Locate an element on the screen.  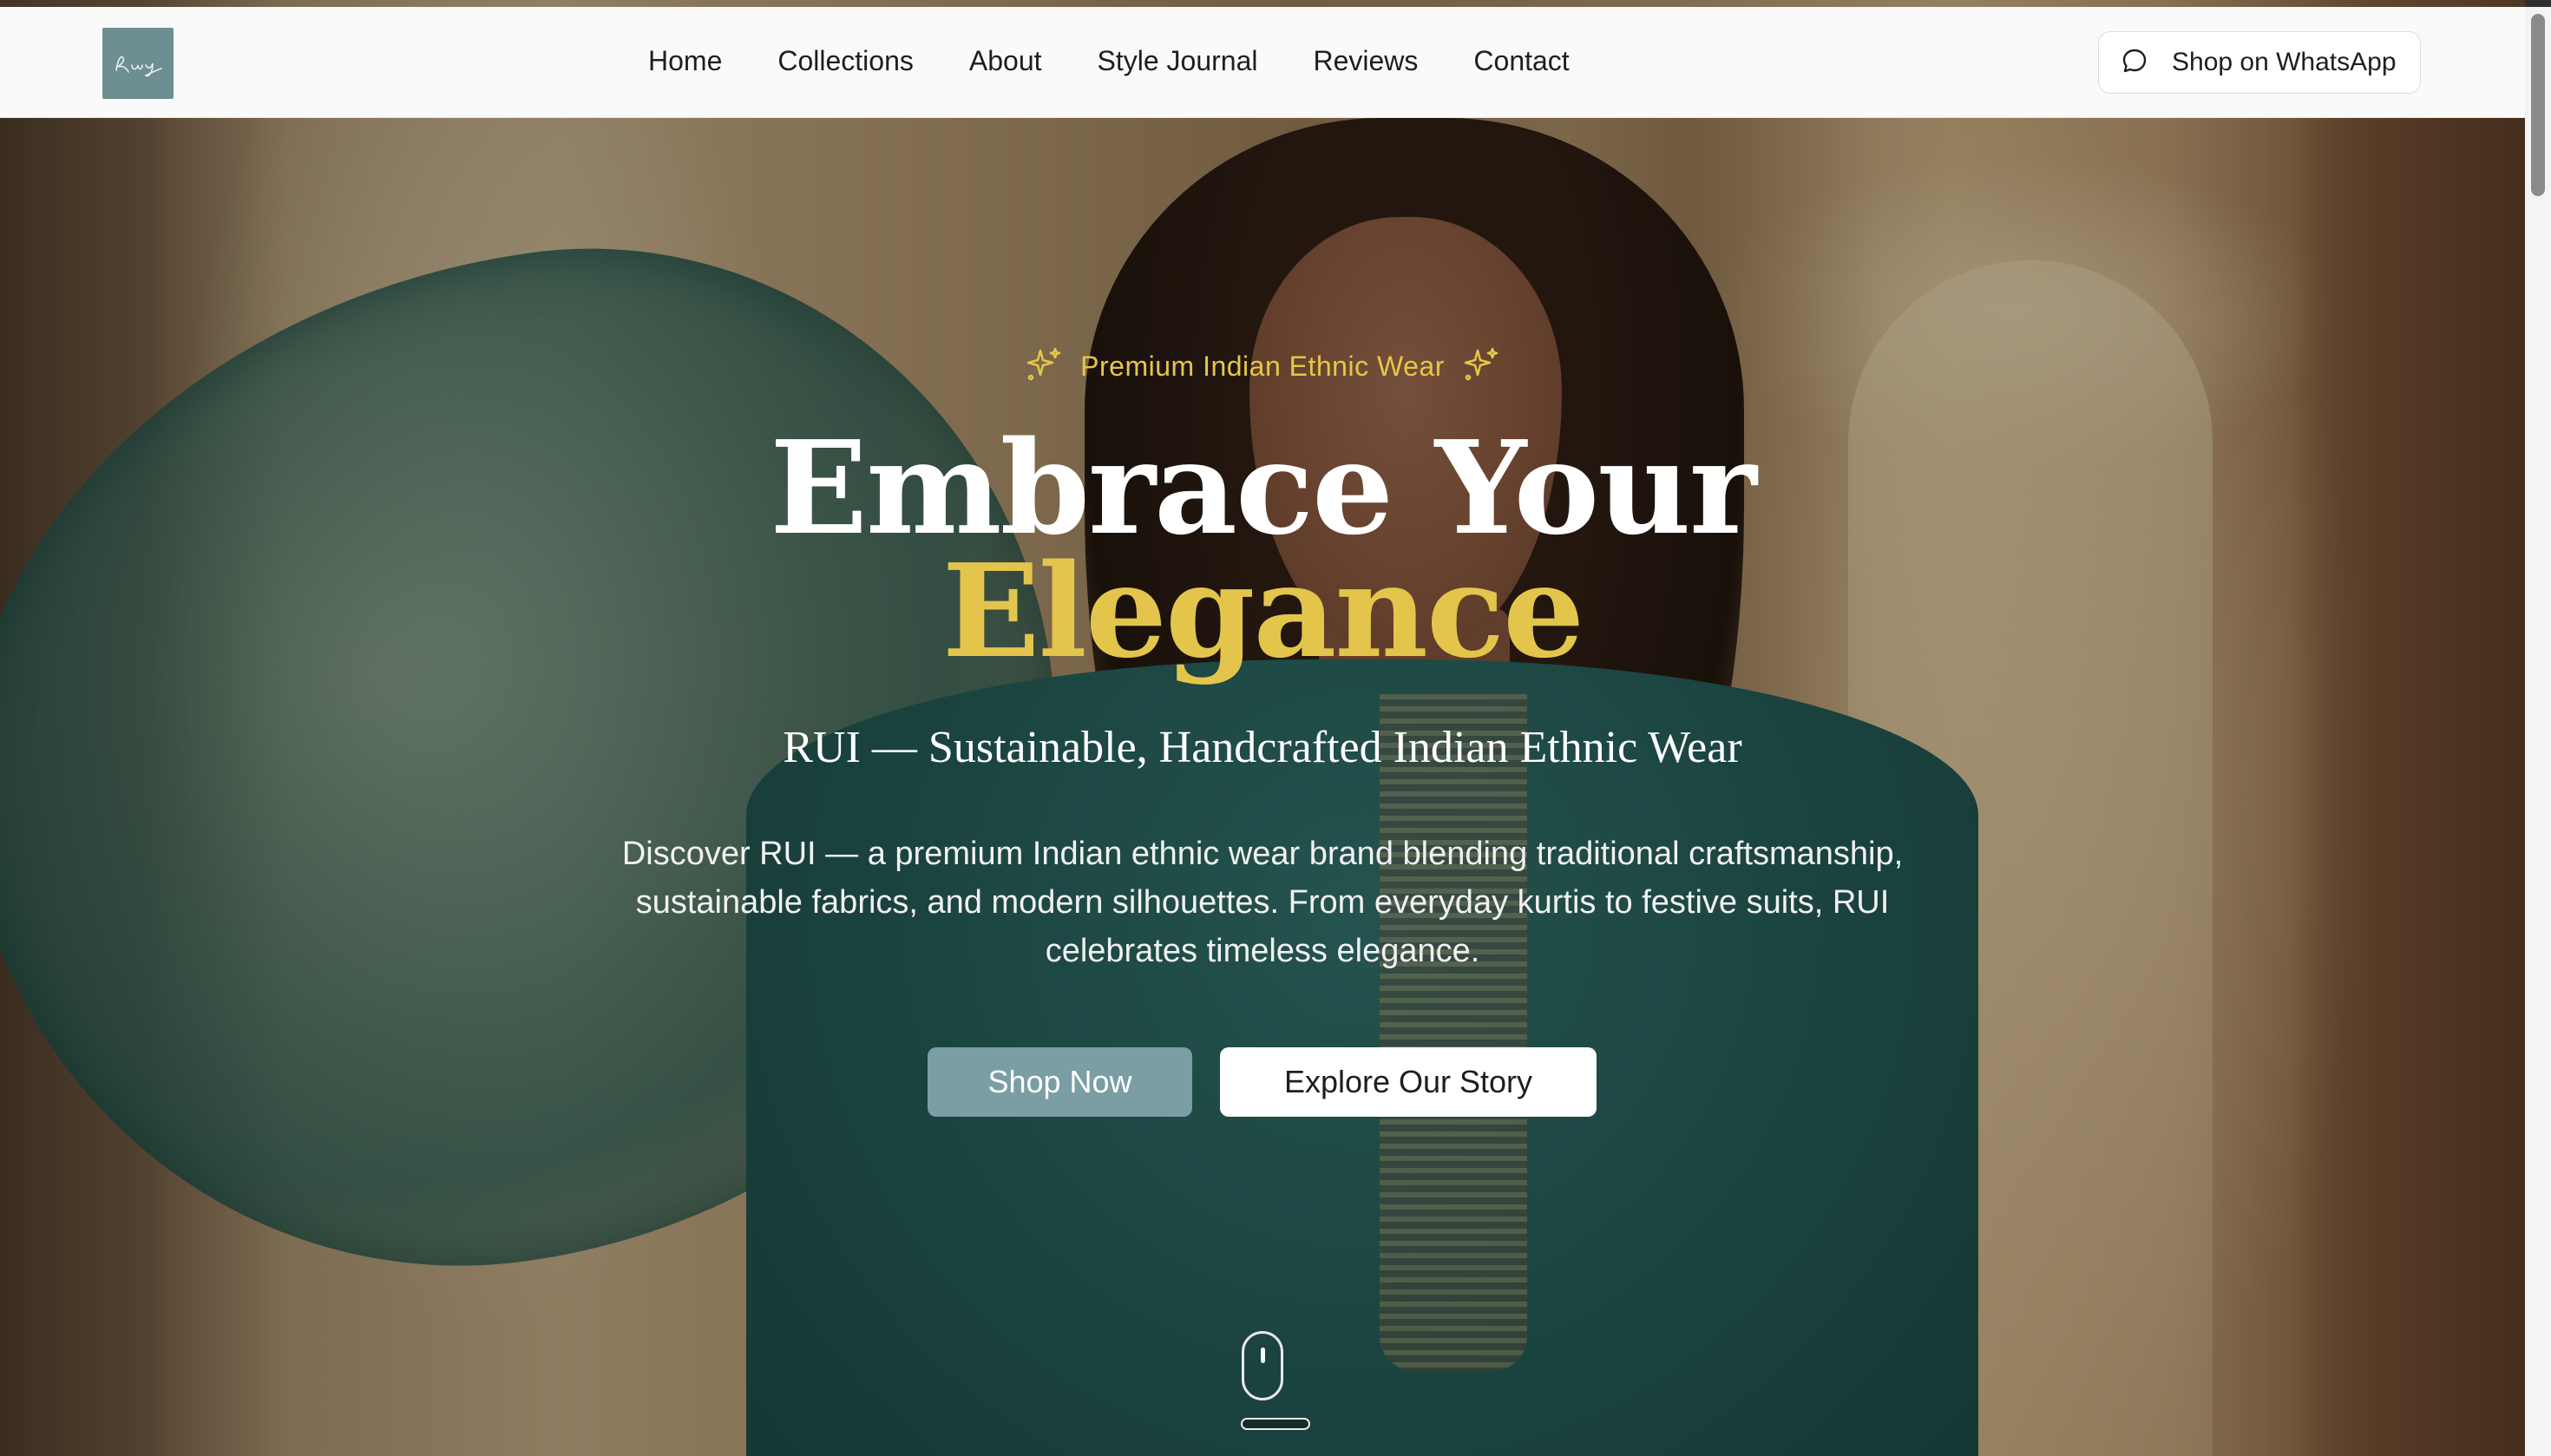
hero-eyebrow: Premium Indian Ethnic Wear is located at coordinates (1262, 367).